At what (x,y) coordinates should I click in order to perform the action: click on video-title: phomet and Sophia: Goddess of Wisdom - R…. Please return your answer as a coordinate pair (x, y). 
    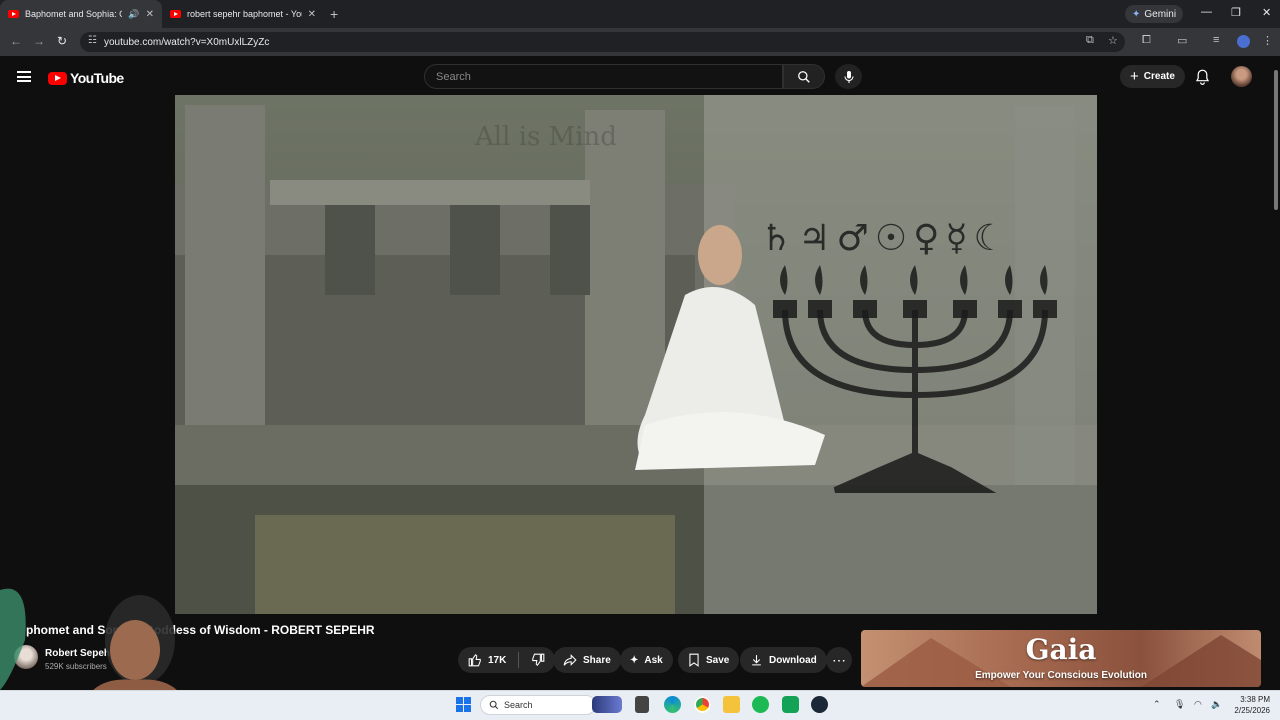
    Looking at the image, I should click on (200, 630).